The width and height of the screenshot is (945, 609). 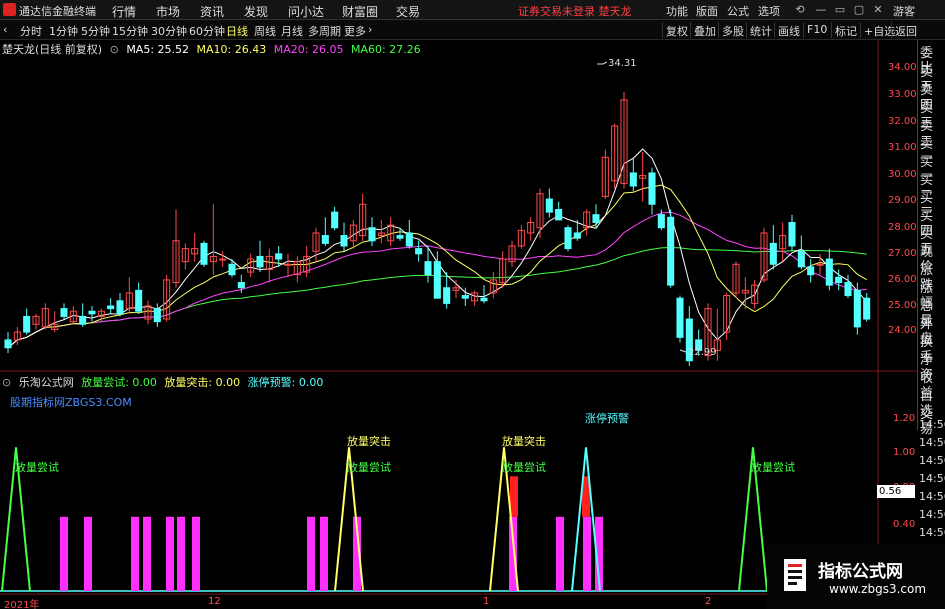 I want to click on low-price-label: 22.99, so click(x=702, y=352).